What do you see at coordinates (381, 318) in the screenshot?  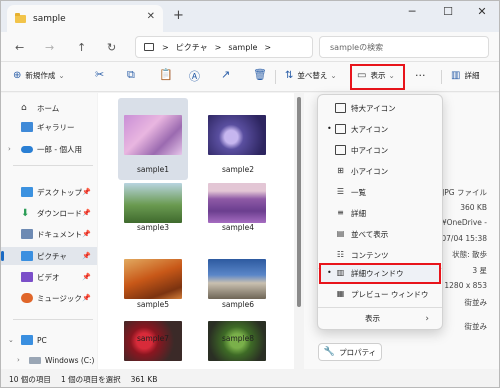 I see `menu-item-show: 表示 ›` at bounding box center [381, 318].